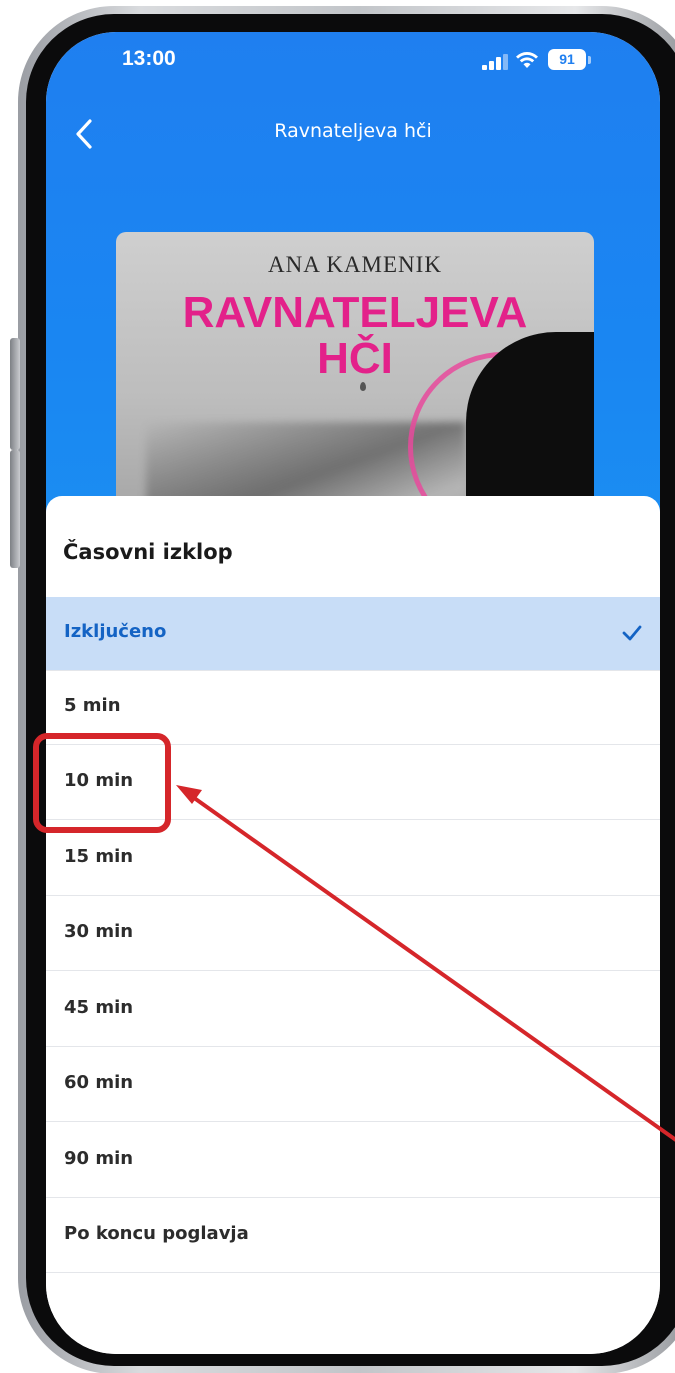 The image size is (675, 1373). I want to click on option-label: 45 min, so click(99, 1007).